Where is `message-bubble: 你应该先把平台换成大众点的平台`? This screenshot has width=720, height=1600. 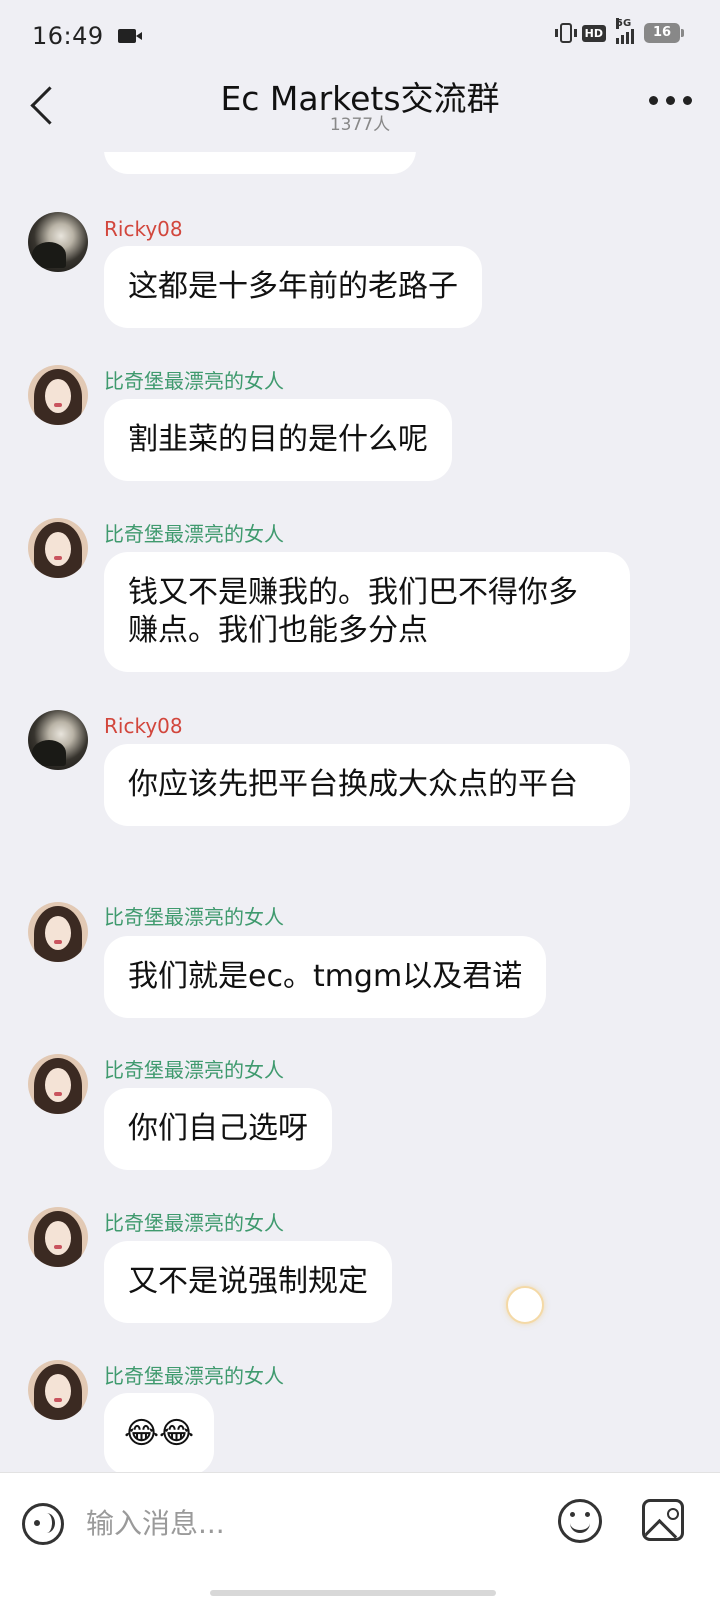
message-bubble: 你应该先把平台换成大众点的平台 is located at coordinates (367, 785).